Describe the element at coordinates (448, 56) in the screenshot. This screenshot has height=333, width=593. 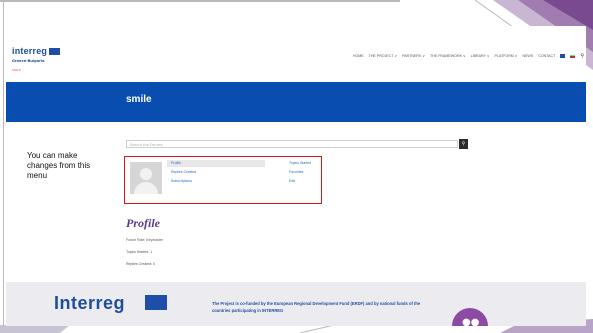
I see `nav-the-framework: THE FRAMEWORK ∨` at that location.